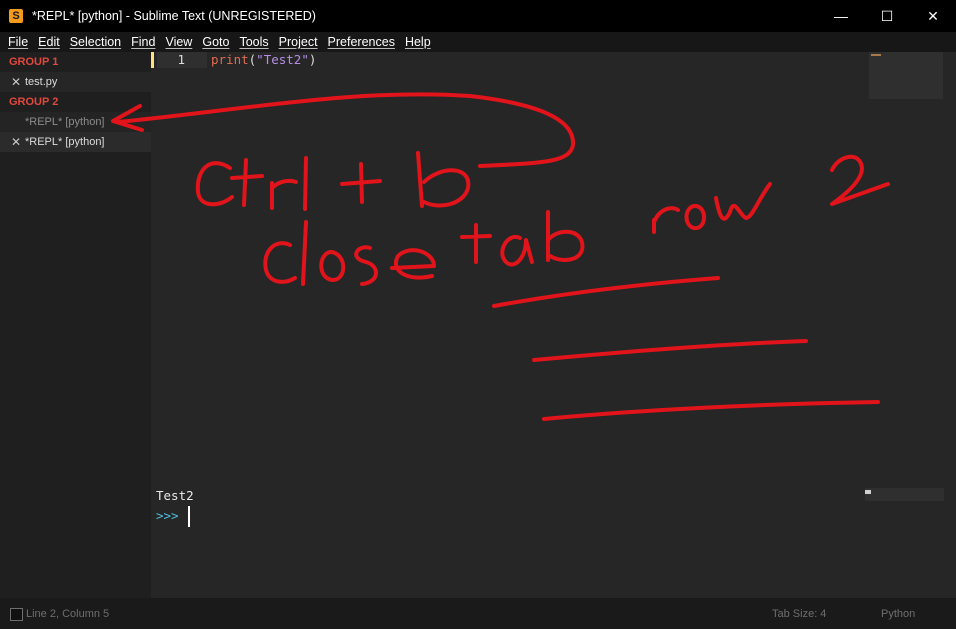  What do you see at coordinates (152, 60) in the screenshot?
I see `modified-line-marker` at bounding box center [152, 60].